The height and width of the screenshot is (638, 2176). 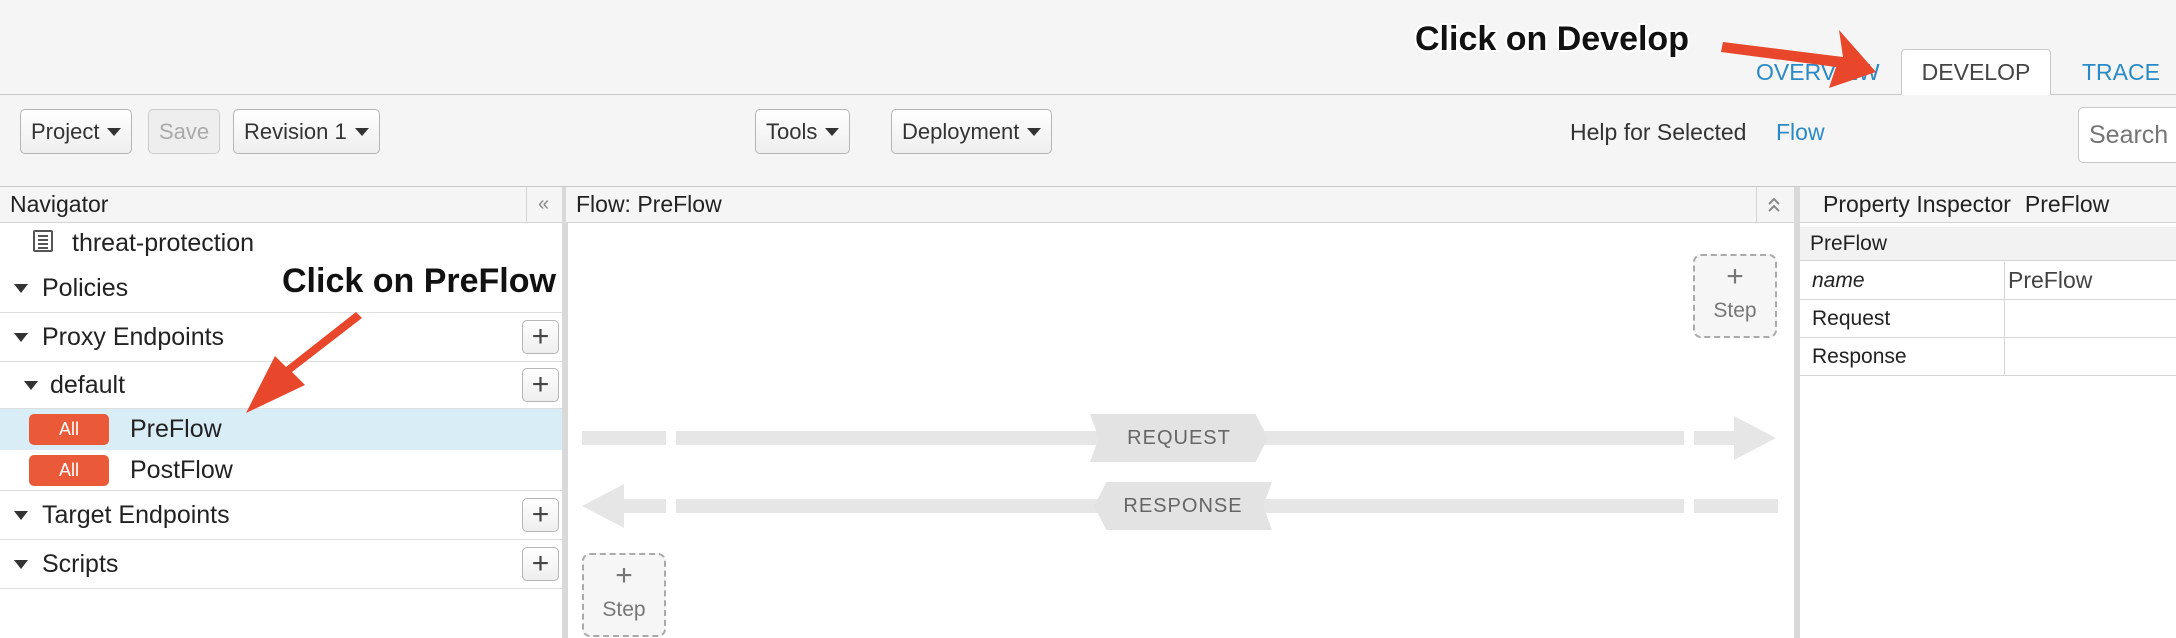 What do you see at coordinates (2091, 280) in the screenshot?
I see `property-name-value: PreFlow` at bounding box center [2091, 280].